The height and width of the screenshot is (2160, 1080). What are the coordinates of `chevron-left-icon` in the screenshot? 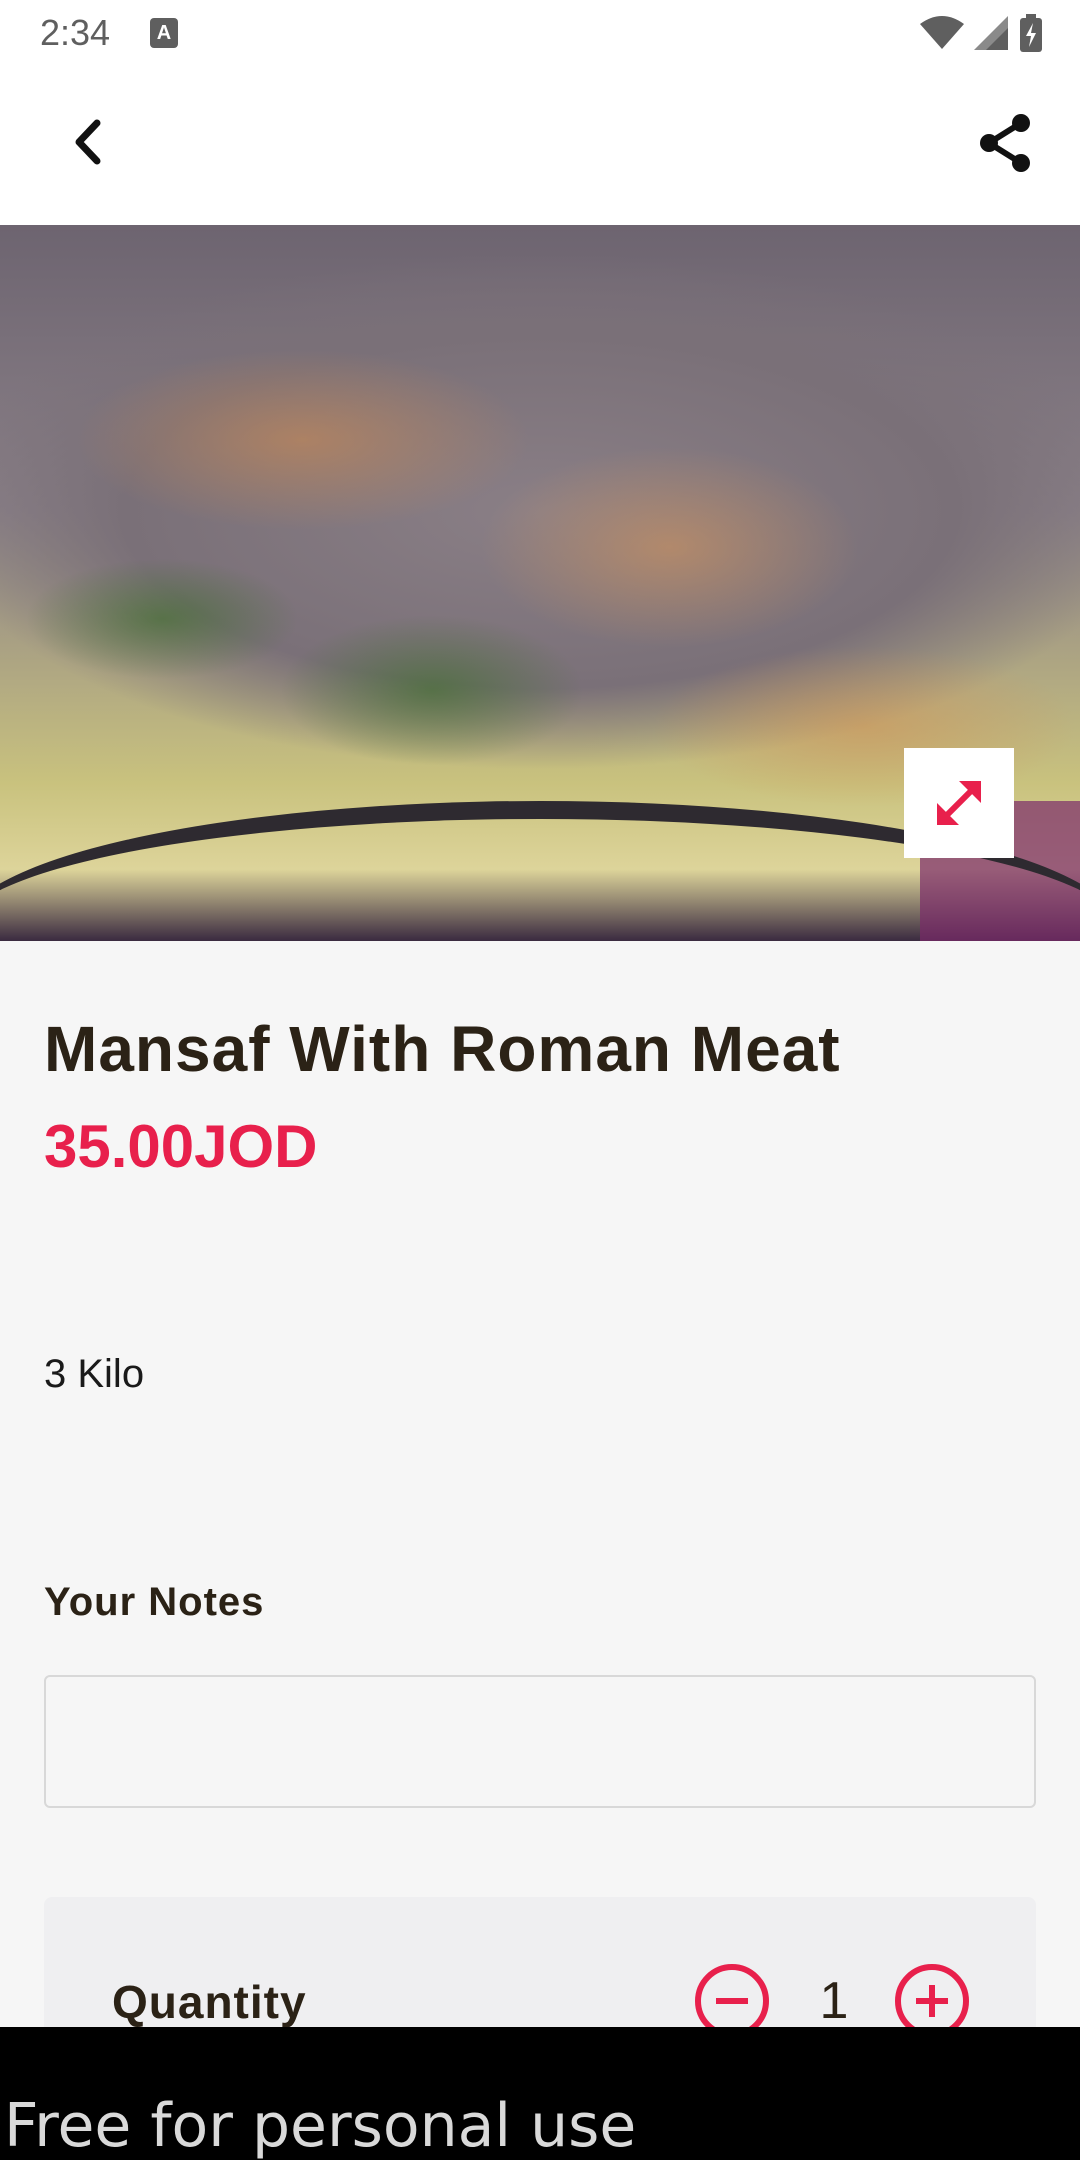 It's located at (88, 142).